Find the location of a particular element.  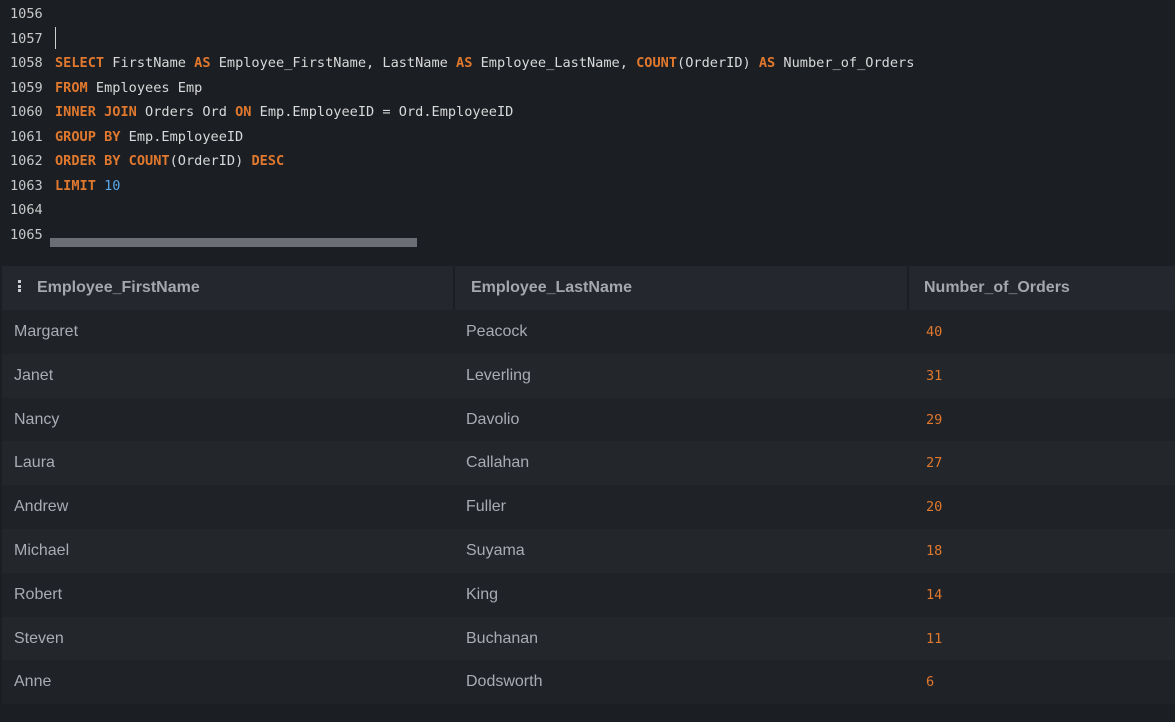

cell-first-name: Robert is located at coordinates (38, 595).